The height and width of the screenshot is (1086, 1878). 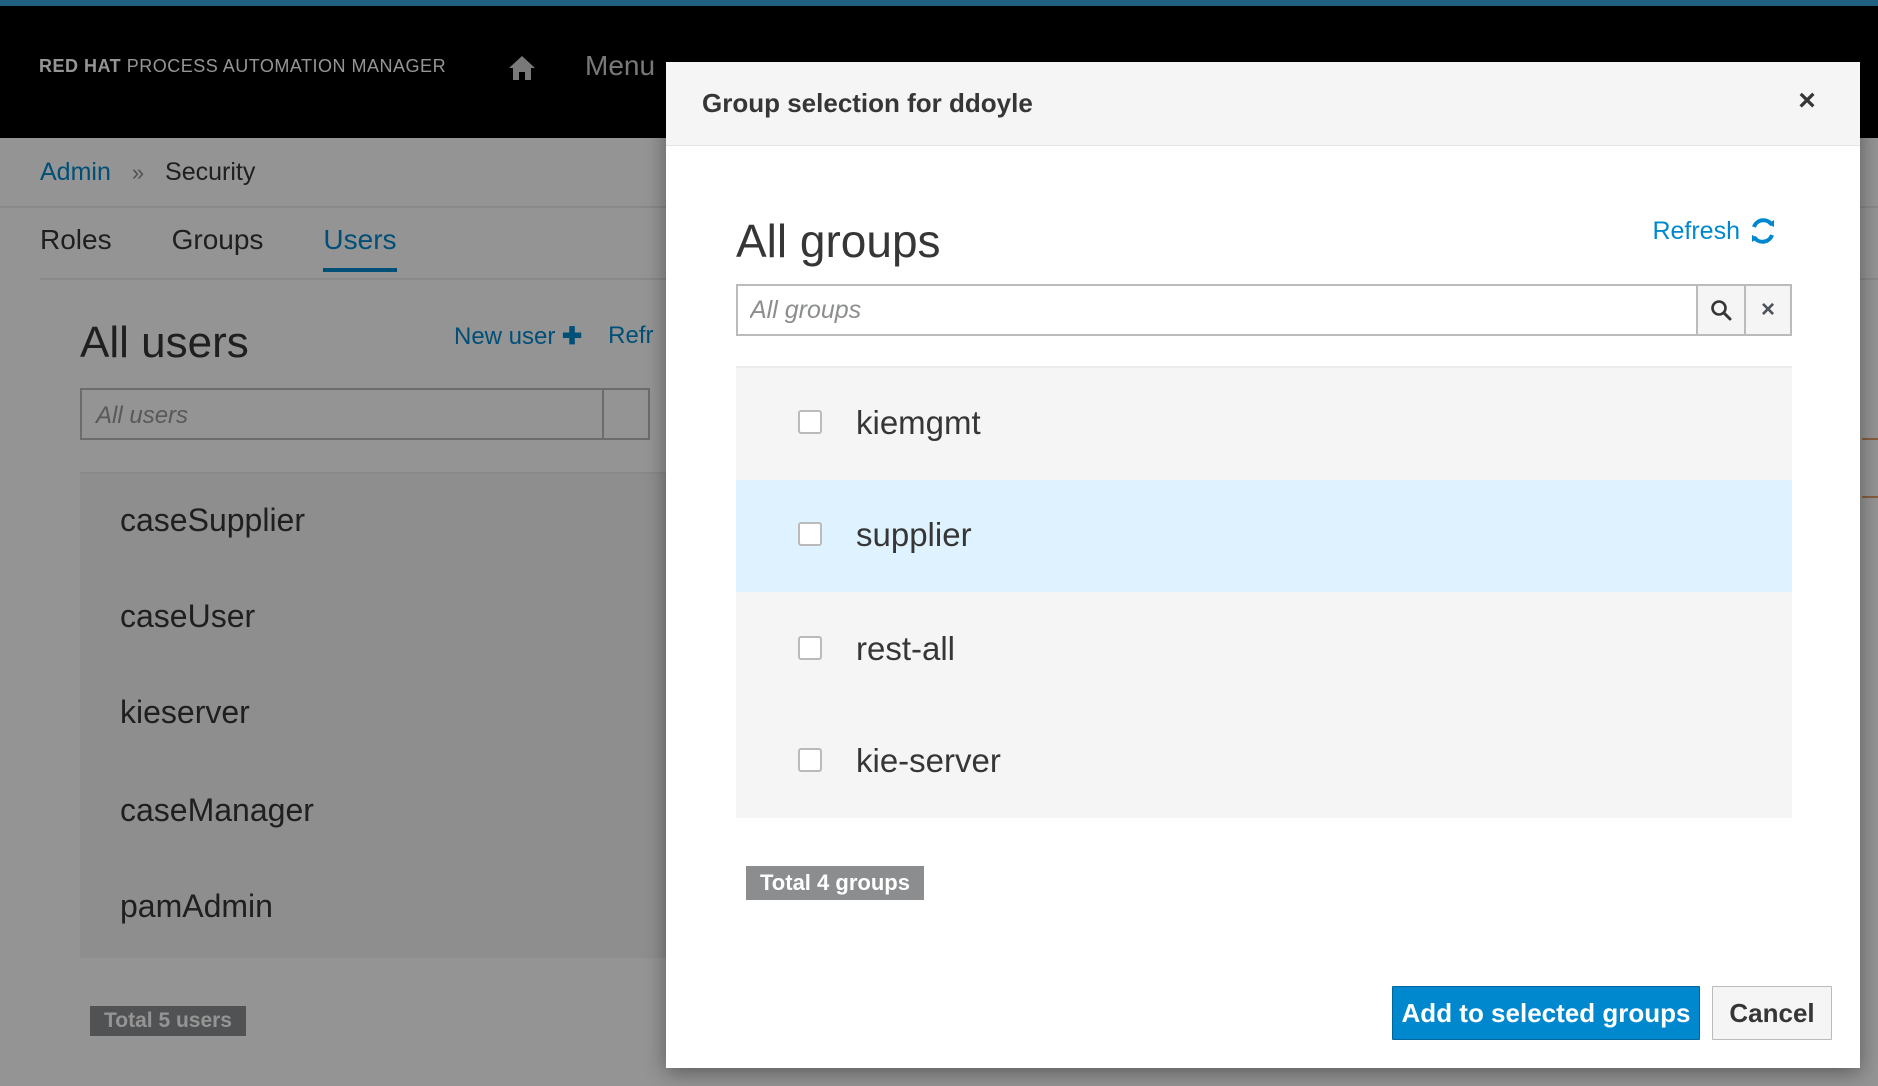 I want to click on groups-title: All groups, so click(x=838, y=241).